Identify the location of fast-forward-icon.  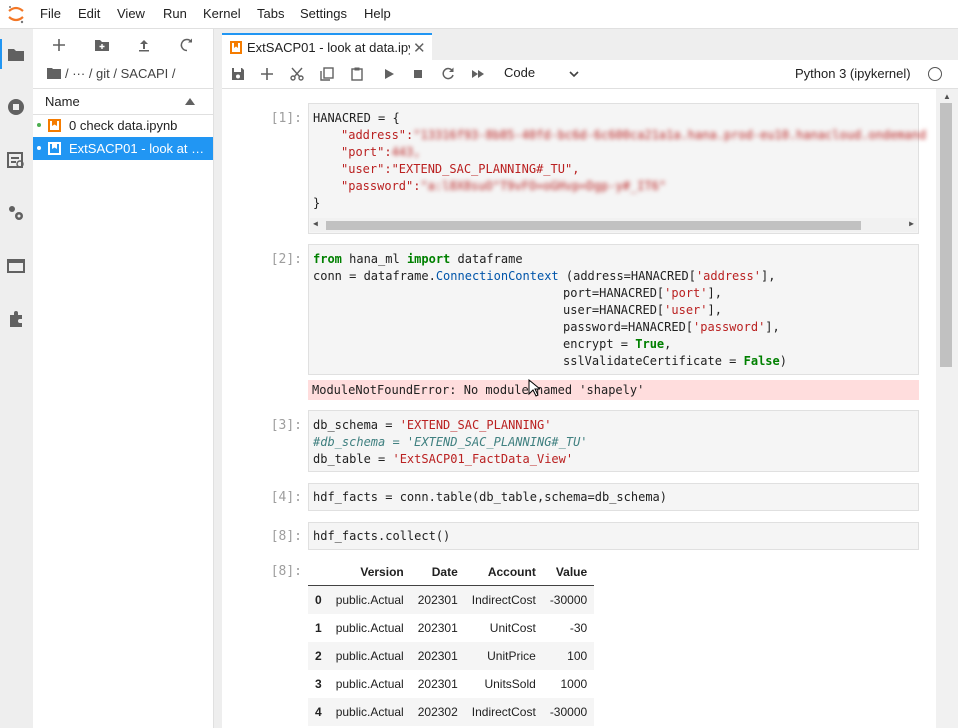
(478, 74).